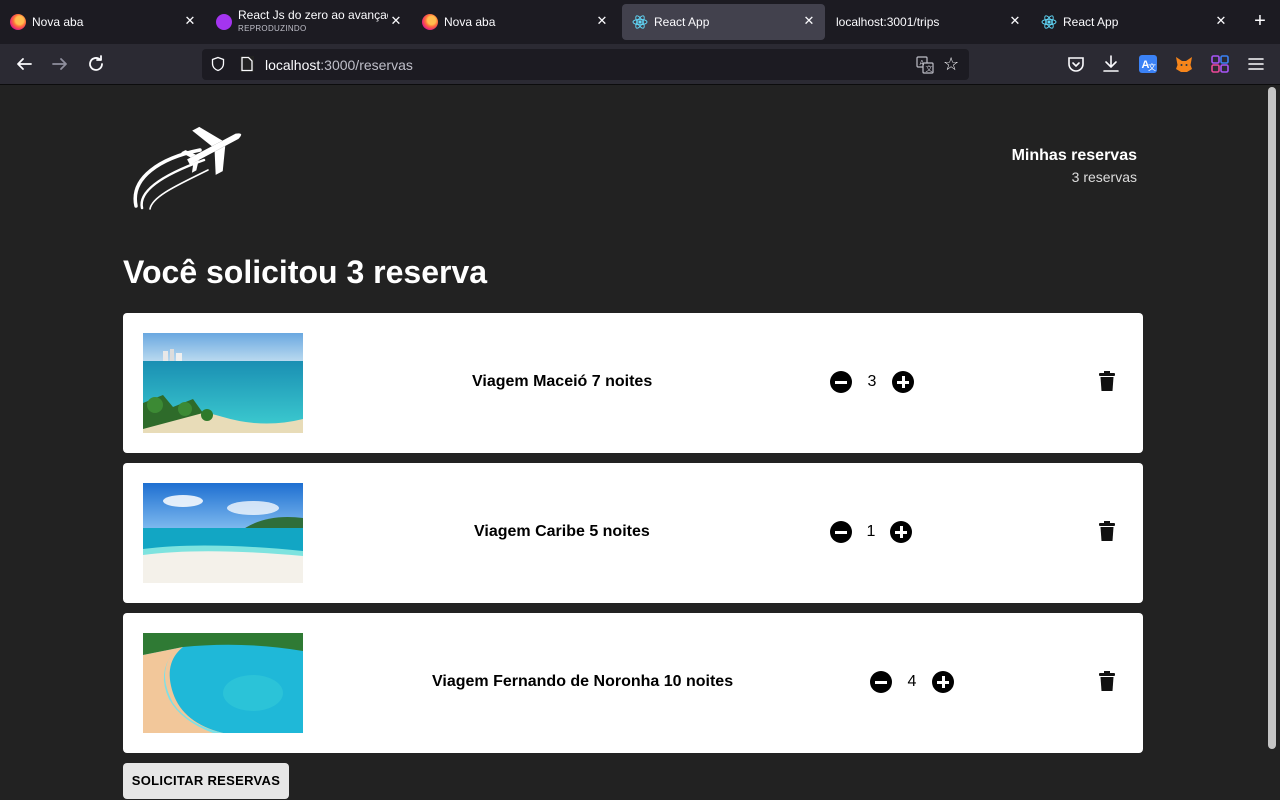 The height and width of the screenshot is (800, 1280). I want to click on pocket-icon, so click(1076, 64).